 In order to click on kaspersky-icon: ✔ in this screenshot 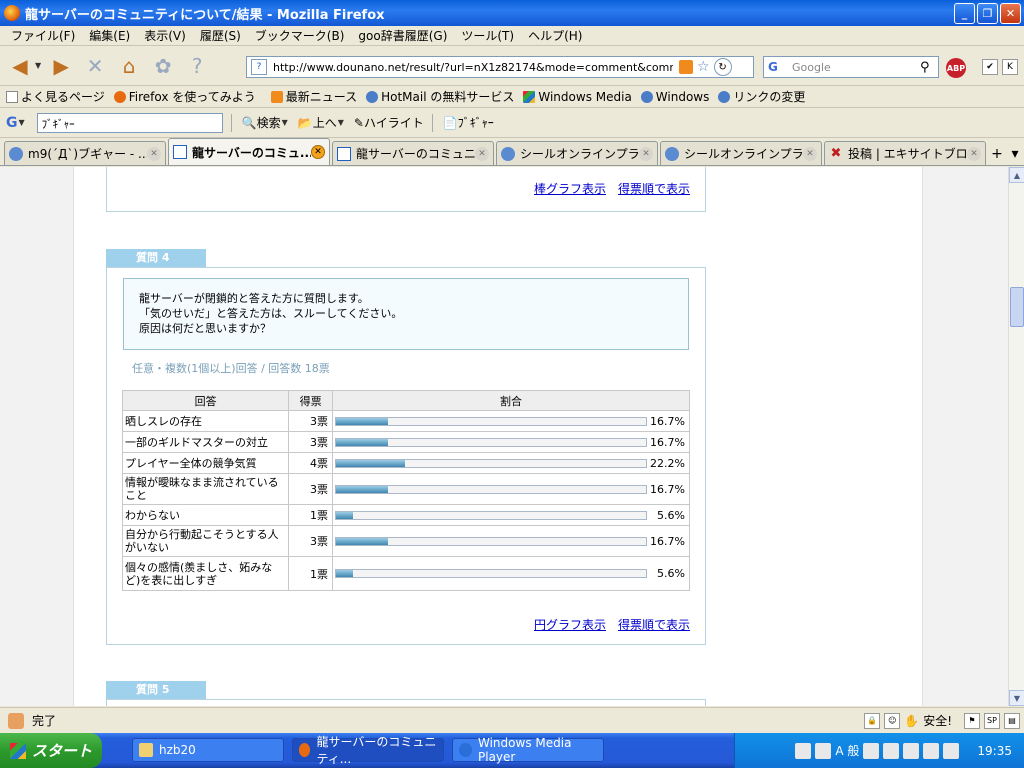, I will do `click(990, 67)`.